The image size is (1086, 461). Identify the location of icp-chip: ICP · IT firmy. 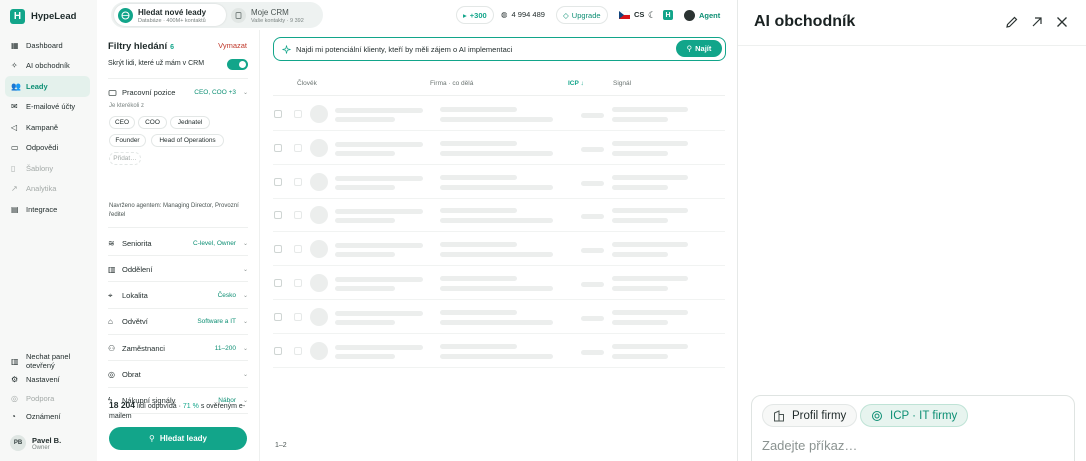
(914, 415).